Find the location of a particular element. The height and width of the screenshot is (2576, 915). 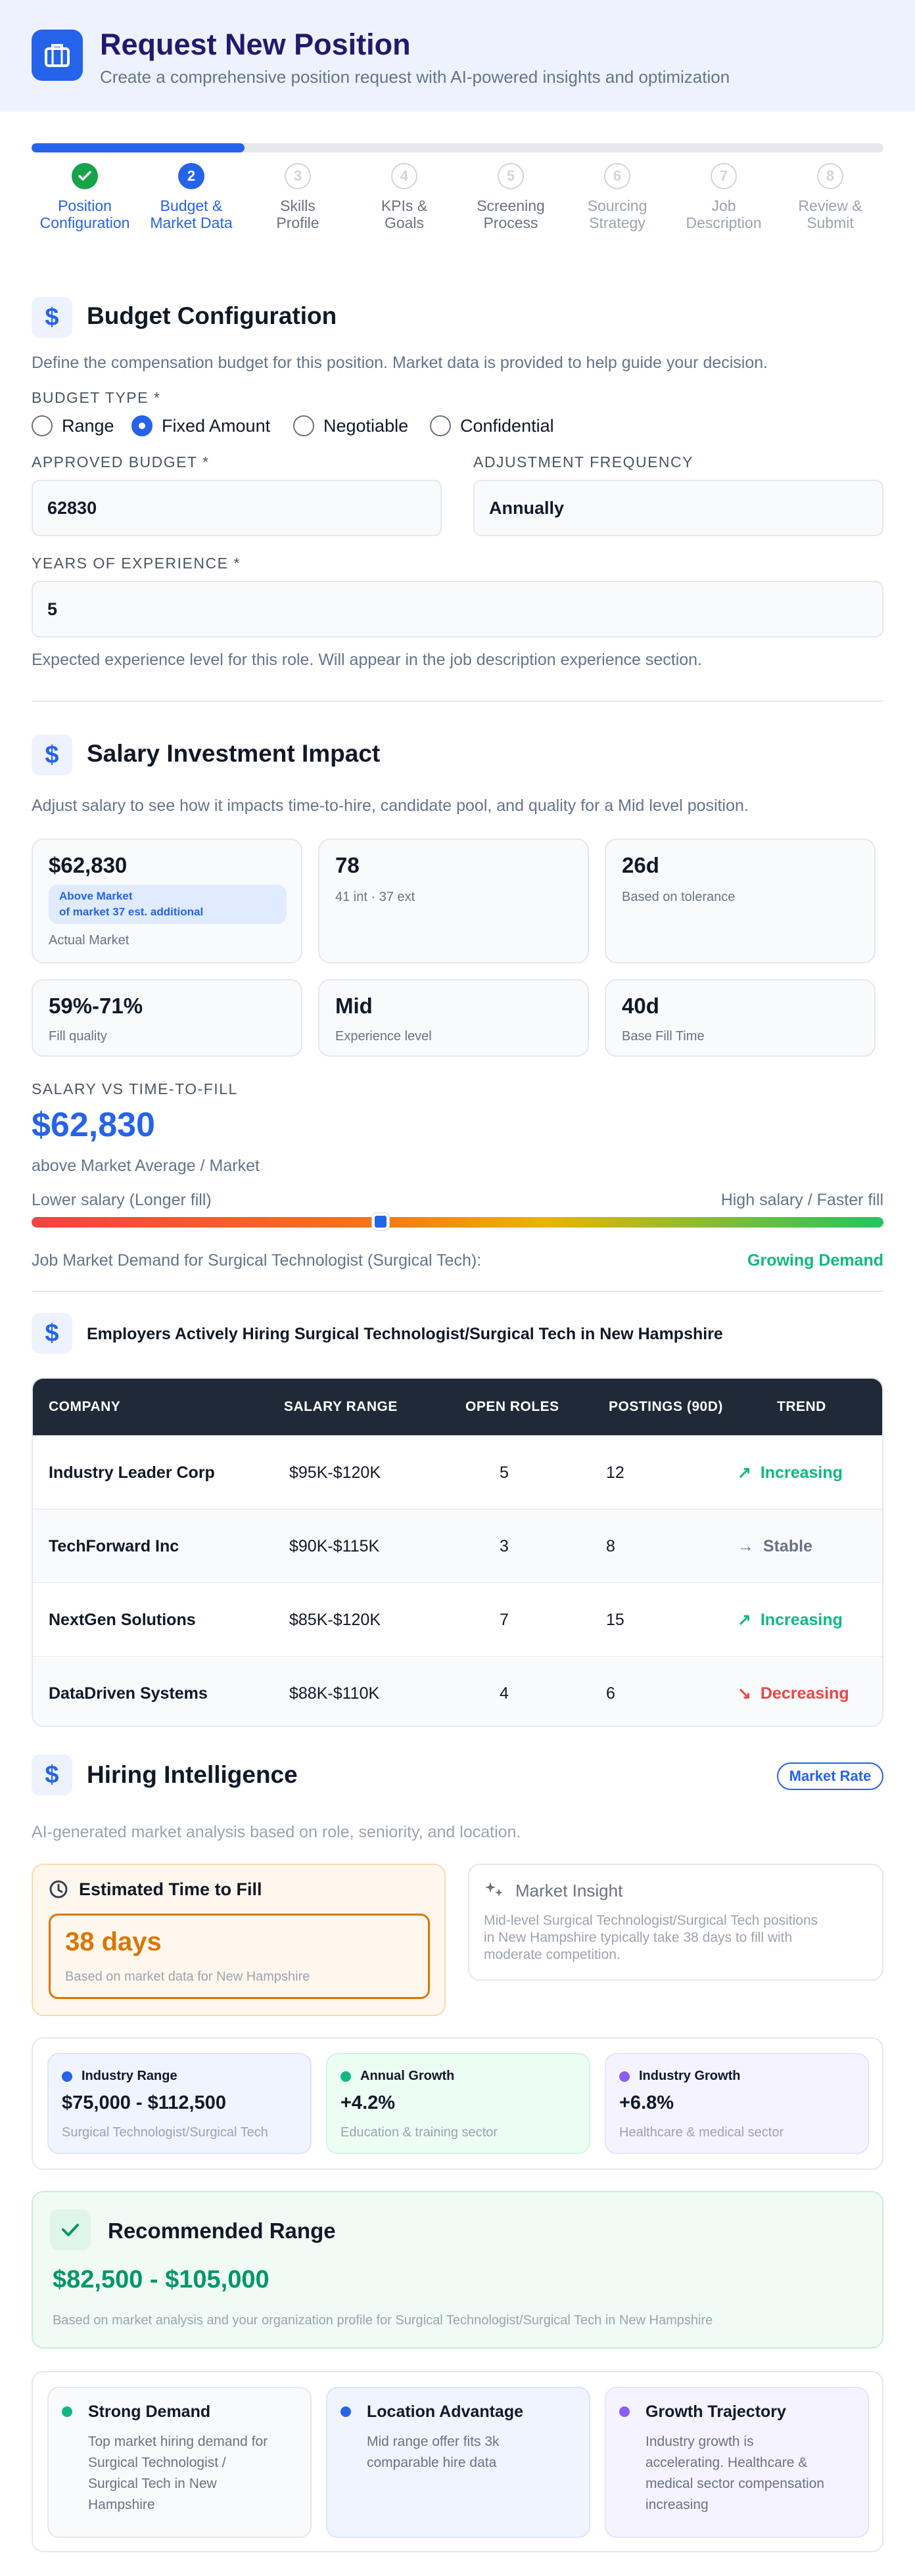

salary-slider-handle is located at coordinates (381, 1221).